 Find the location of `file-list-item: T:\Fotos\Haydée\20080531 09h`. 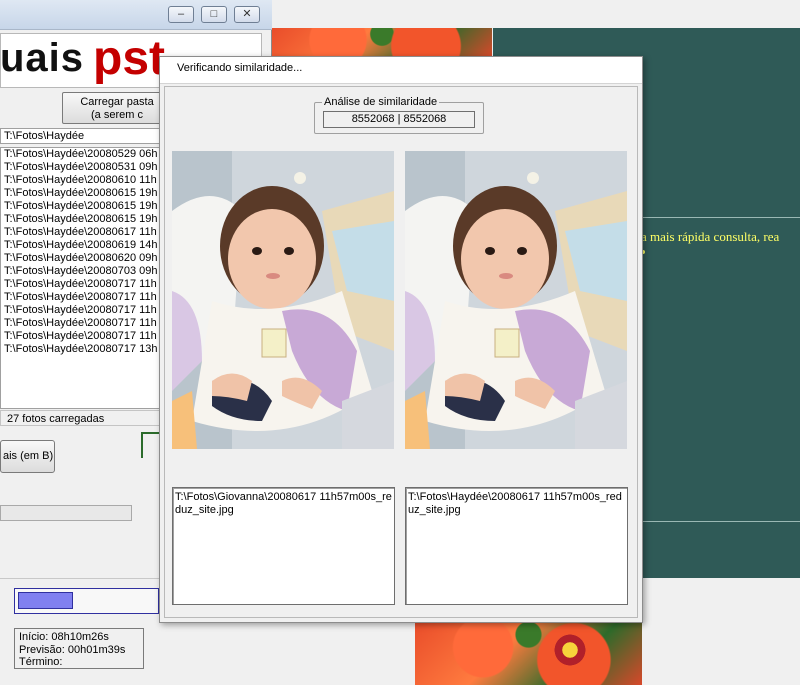

file-list-item: T:\Fotos\Haydée\20080531 09h is located at coordinates (86, 167).